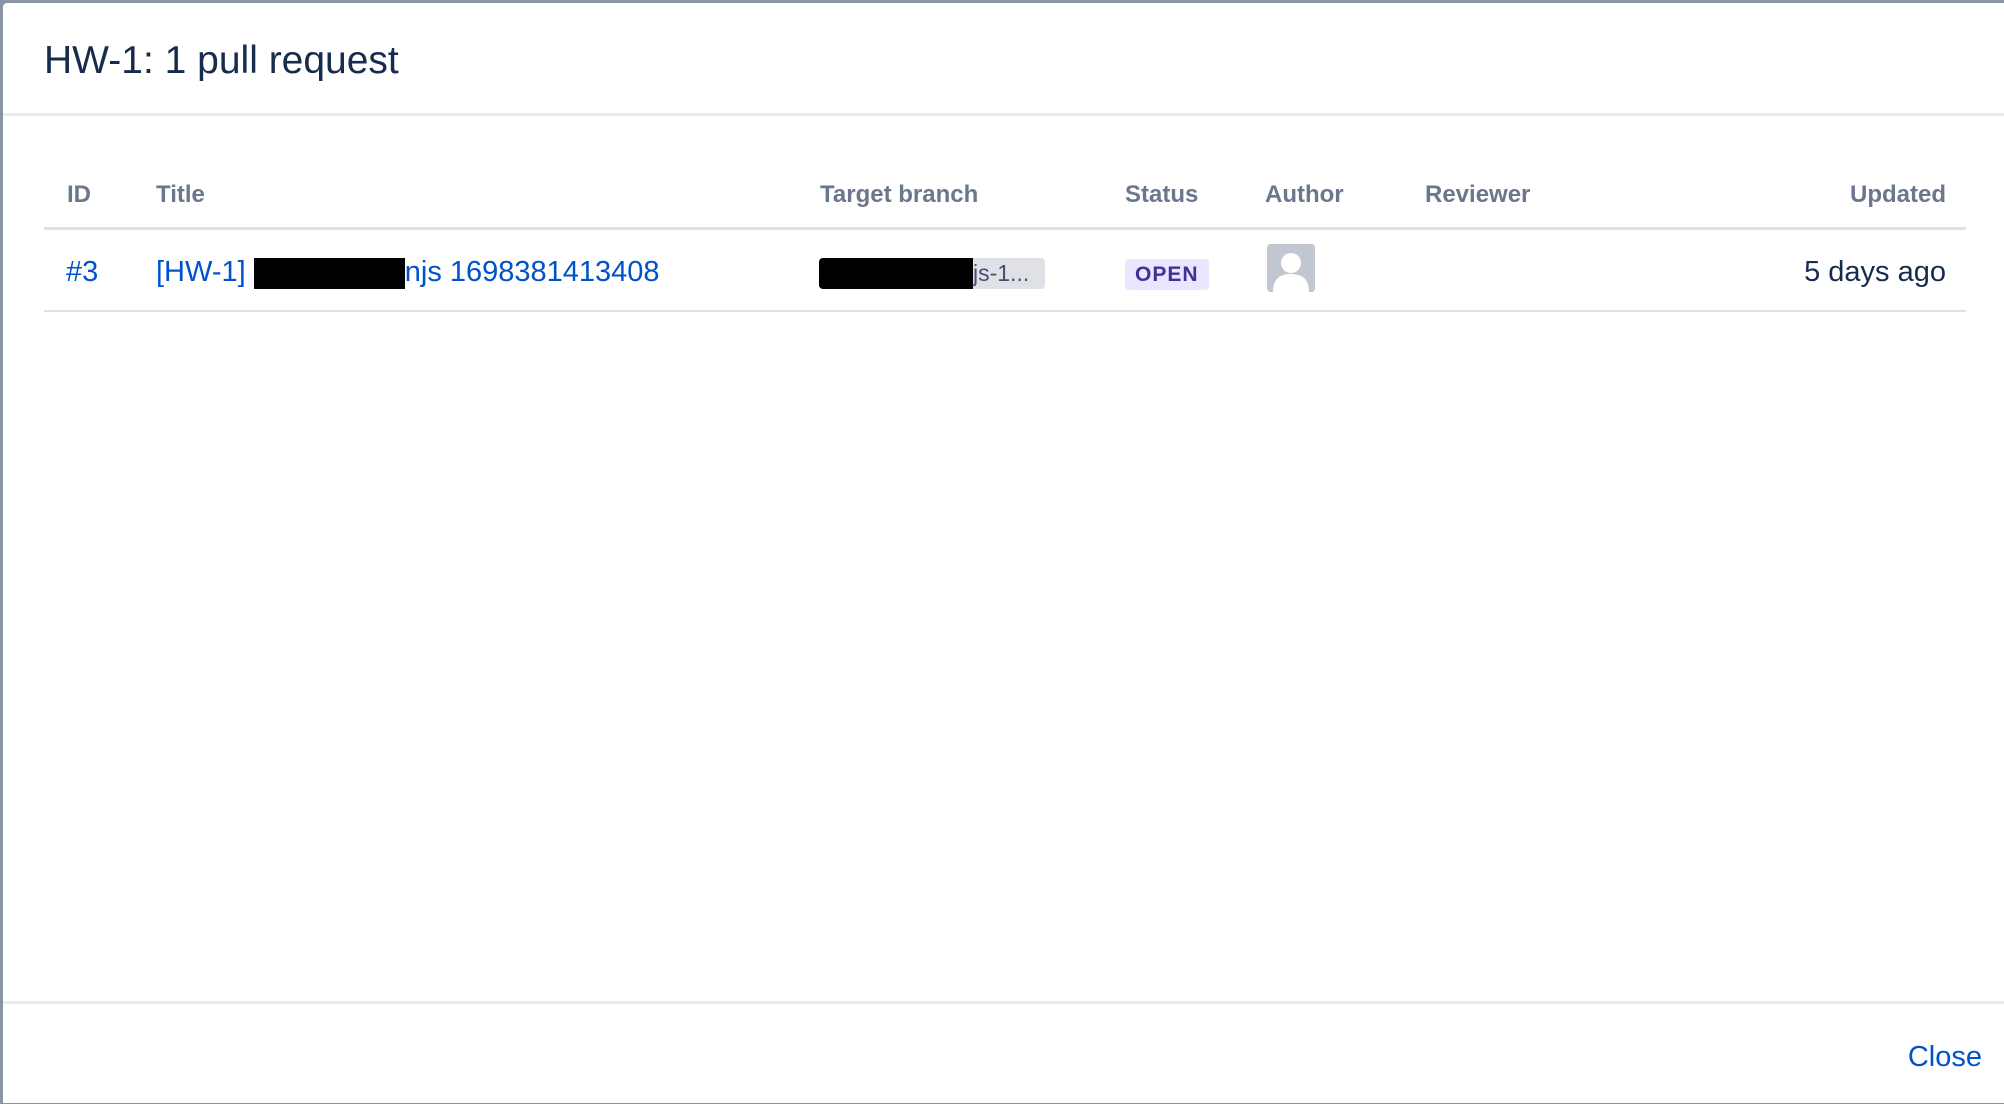  Describe the element at coordinates (1003, 59) in the screenshot. I see `dialog-header: HW-1: 1 pull request` at that location.